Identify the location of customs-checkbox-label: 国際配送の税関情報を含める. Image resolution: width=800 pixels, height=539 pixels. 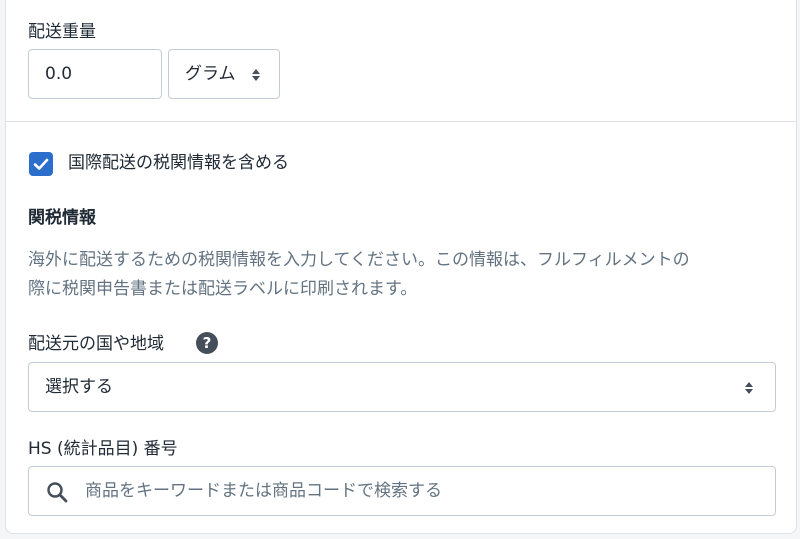
(178, 163).